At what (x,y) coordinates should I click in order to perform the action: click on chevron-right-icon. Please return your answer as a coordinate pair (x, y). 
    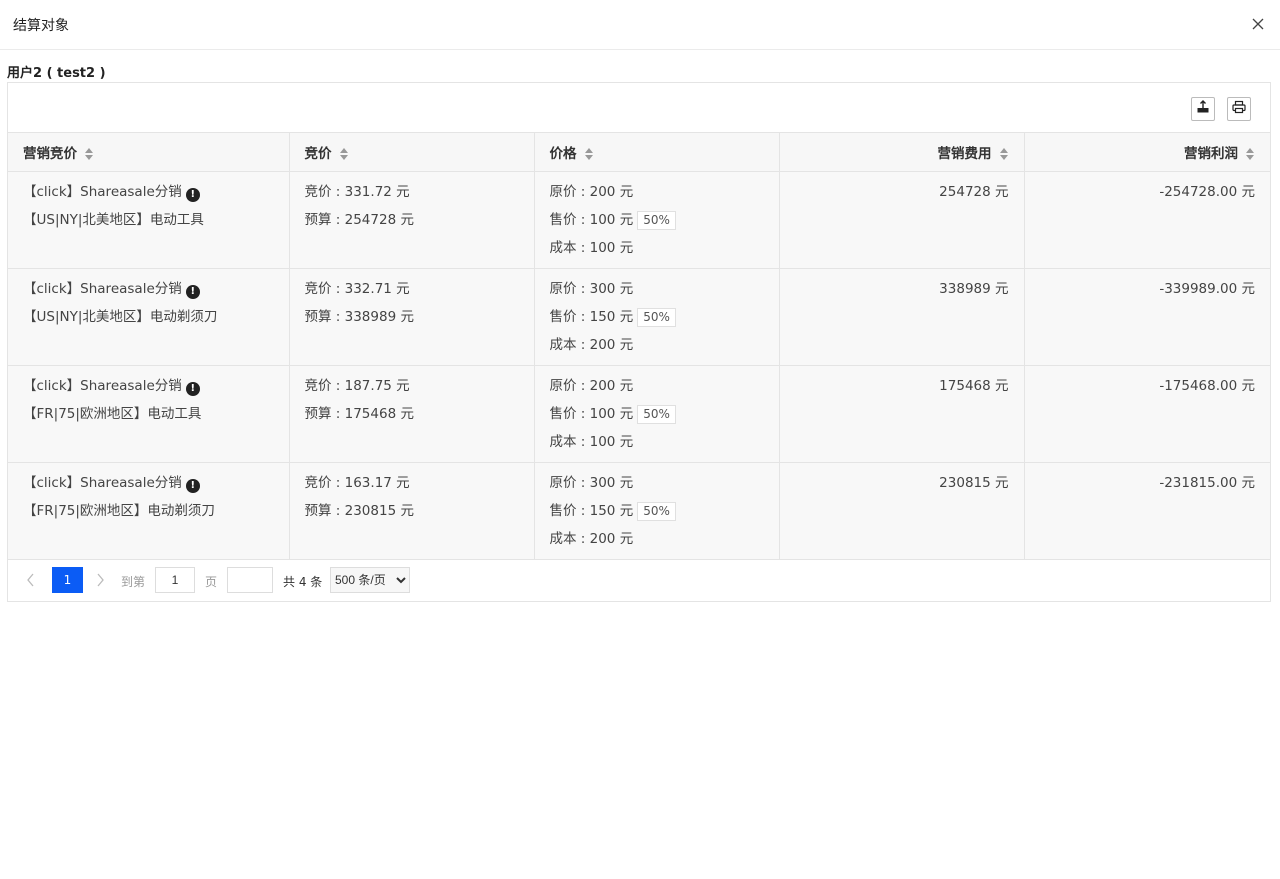
    Looking at the image, I should click on (100, 582).